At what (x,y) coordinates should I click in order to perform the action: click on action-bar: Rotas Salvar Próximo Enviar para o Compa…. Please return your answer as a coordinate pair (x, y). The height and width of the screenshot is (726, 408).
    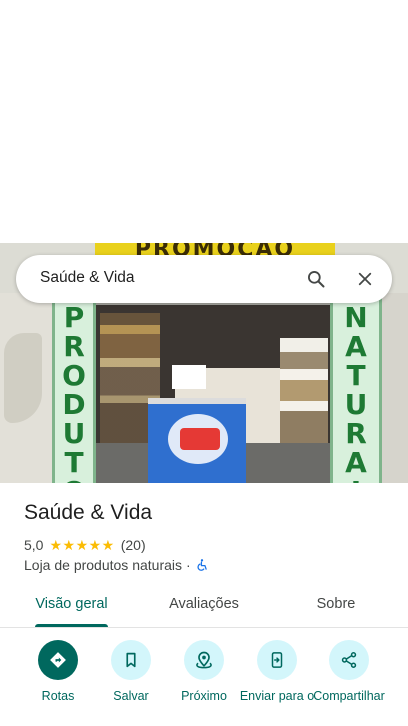
    Looking at the image, I should click on (204, 683).